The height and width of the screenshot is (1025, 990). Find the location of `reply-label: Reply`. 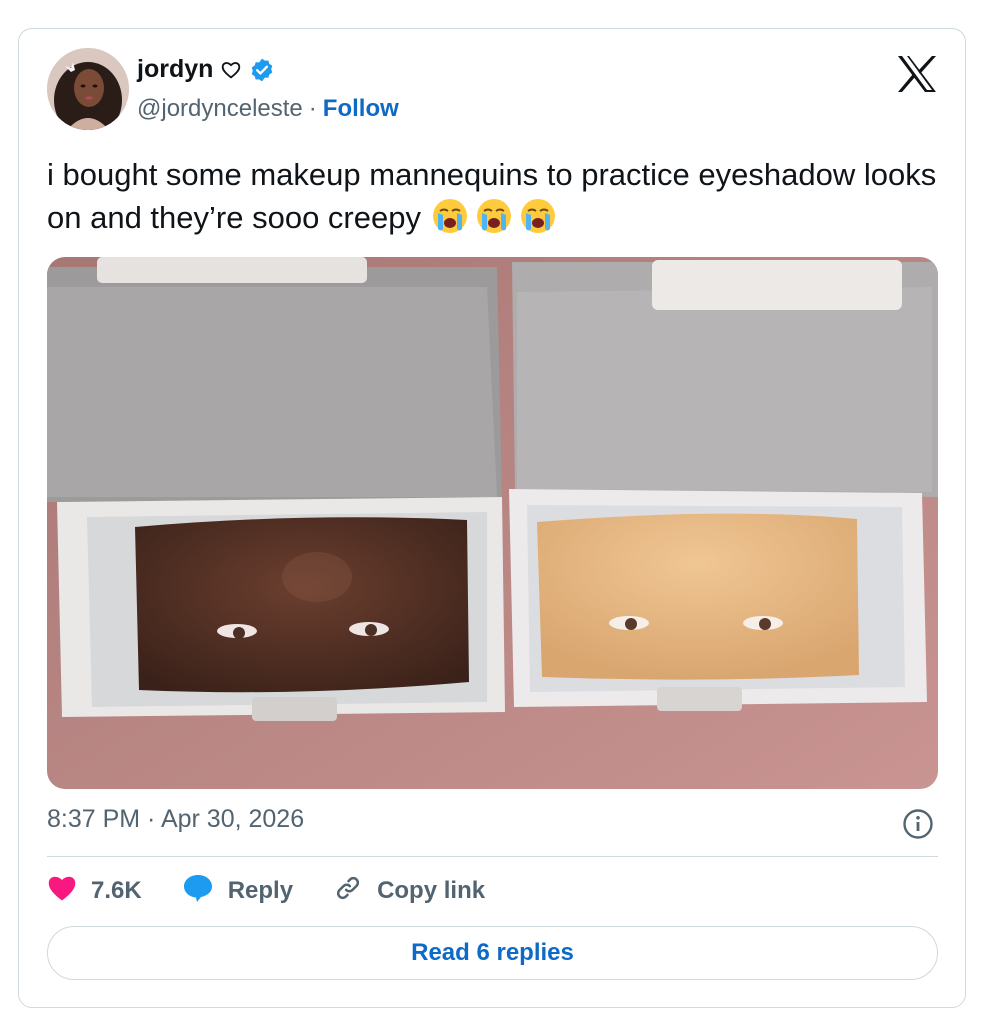

reply-label: Reply is located at coordinates (260, 890).